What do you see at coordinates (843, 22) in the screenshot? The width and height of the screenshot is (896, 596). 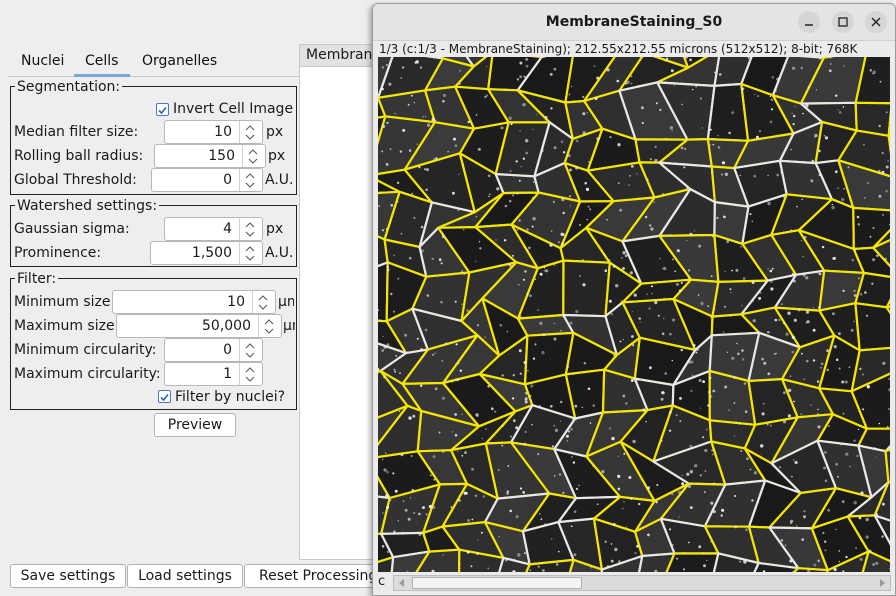 I see `maximize-button` at bounding box center [843, 22].